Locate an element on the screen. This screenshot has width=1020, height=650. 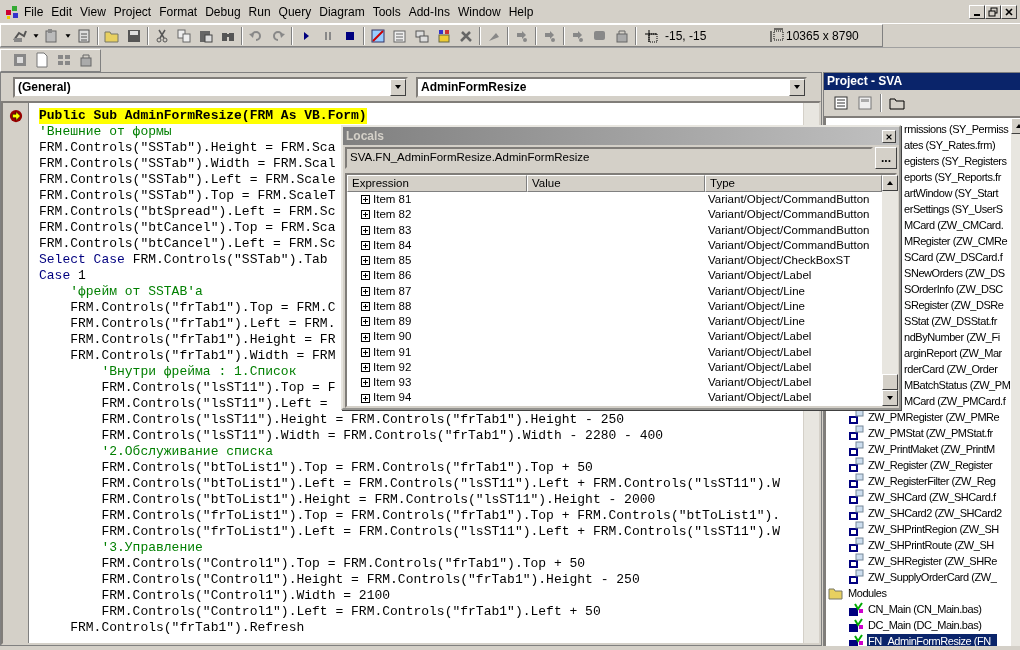
code-line: FRM.Controls("frTab1").Left = FRM. is located at coordinates (202, 324).